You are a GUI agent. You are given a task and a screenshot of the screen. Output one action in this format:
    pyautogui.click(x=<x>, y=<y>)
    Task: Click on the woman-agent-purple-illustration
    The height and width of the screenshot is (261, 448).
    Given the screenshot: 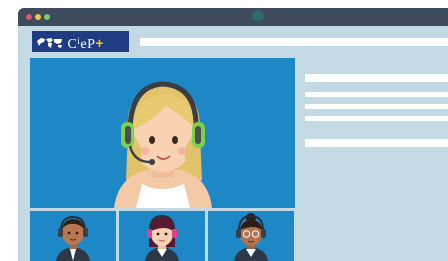 What is the action you would take?
    pyautogui.click(x=162, y=237)
    